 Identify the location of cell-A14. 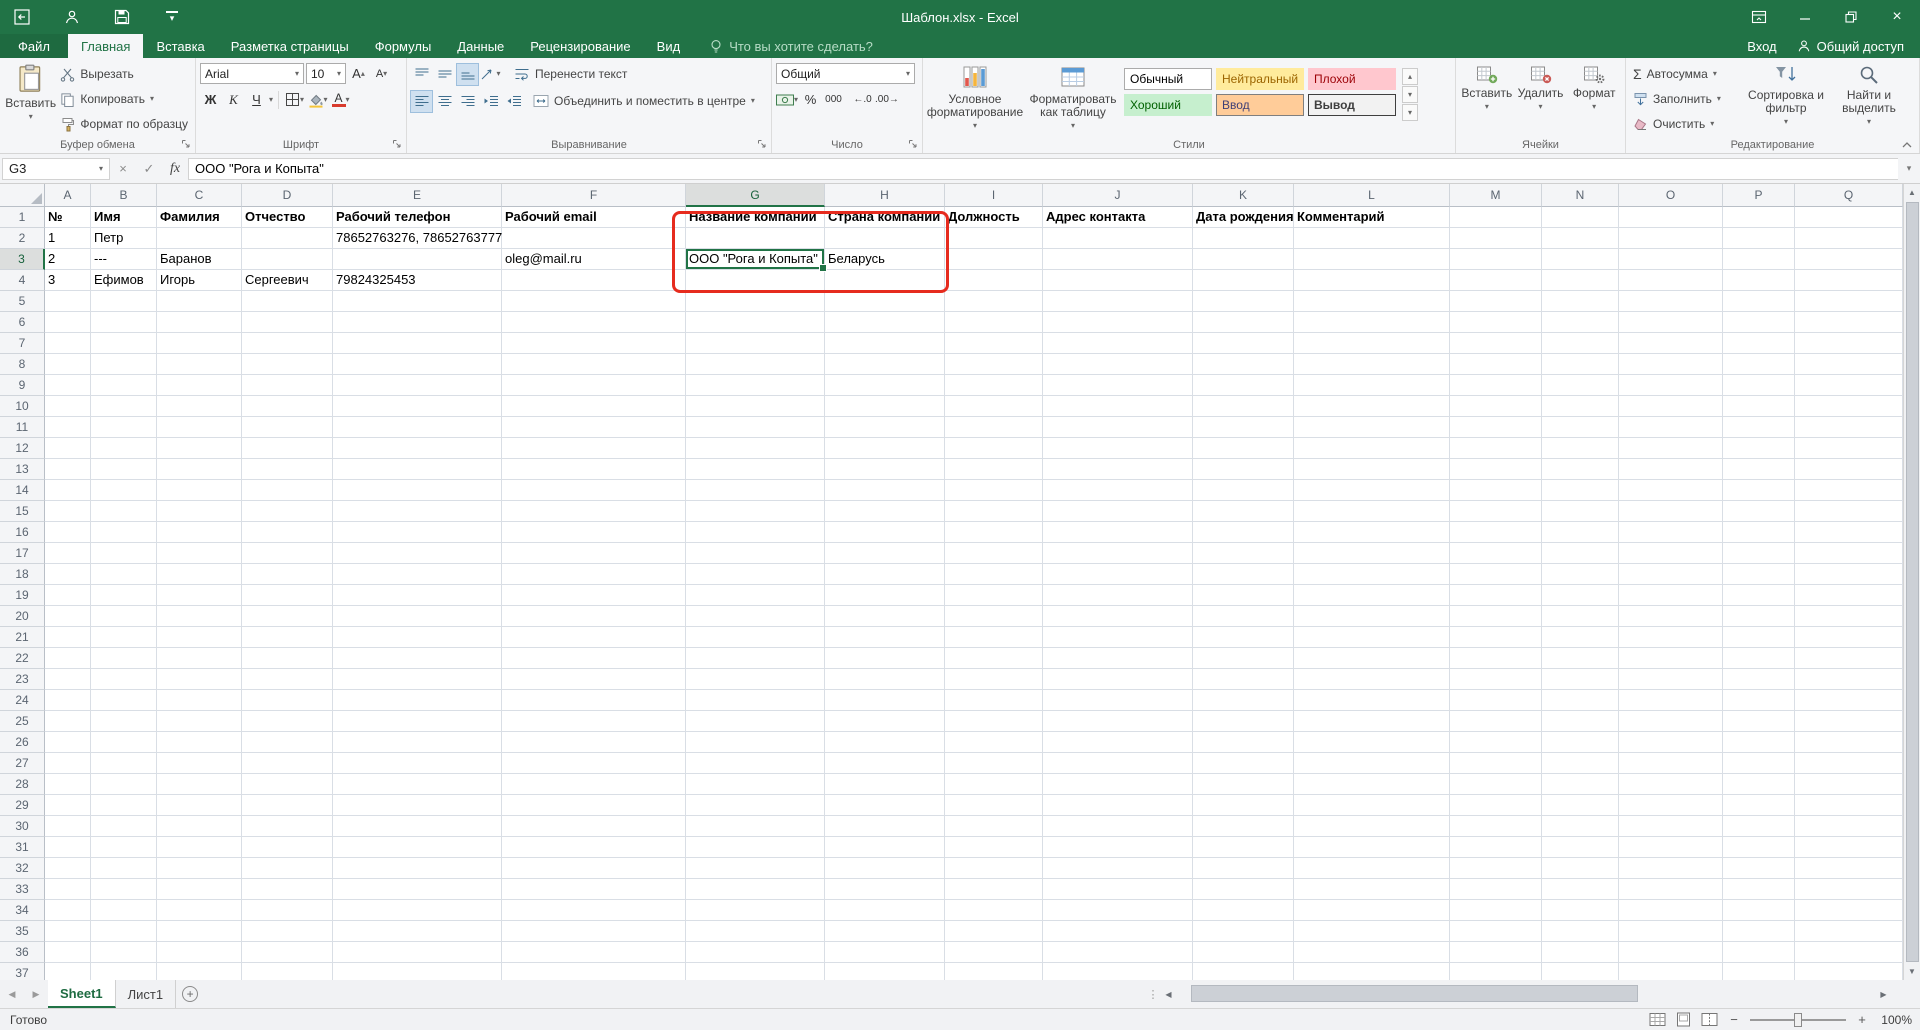
(68, 490).